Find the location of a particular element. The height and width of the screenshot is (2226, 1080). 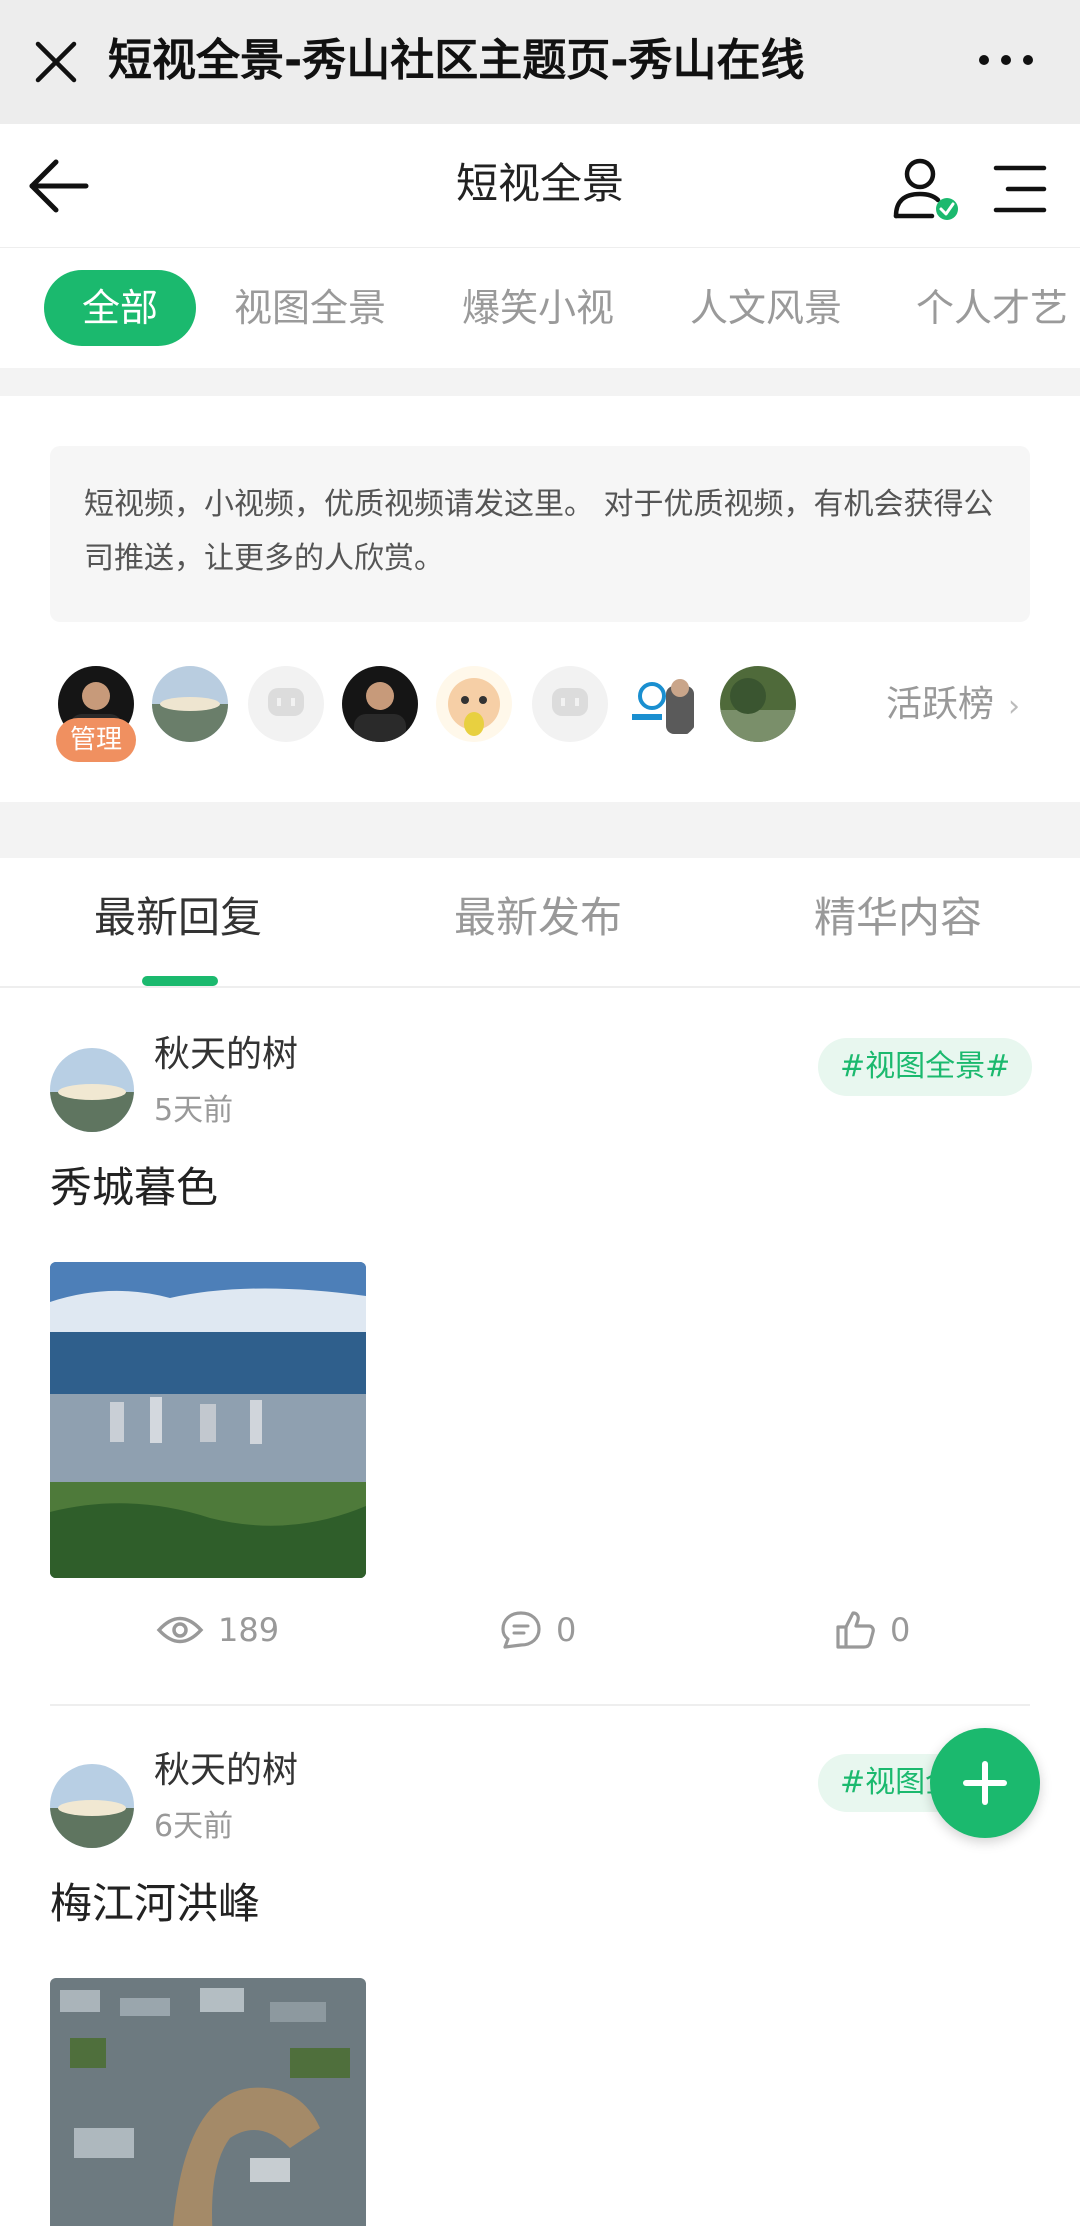

comments-count: 0 is located at coordinates (566, 1630).